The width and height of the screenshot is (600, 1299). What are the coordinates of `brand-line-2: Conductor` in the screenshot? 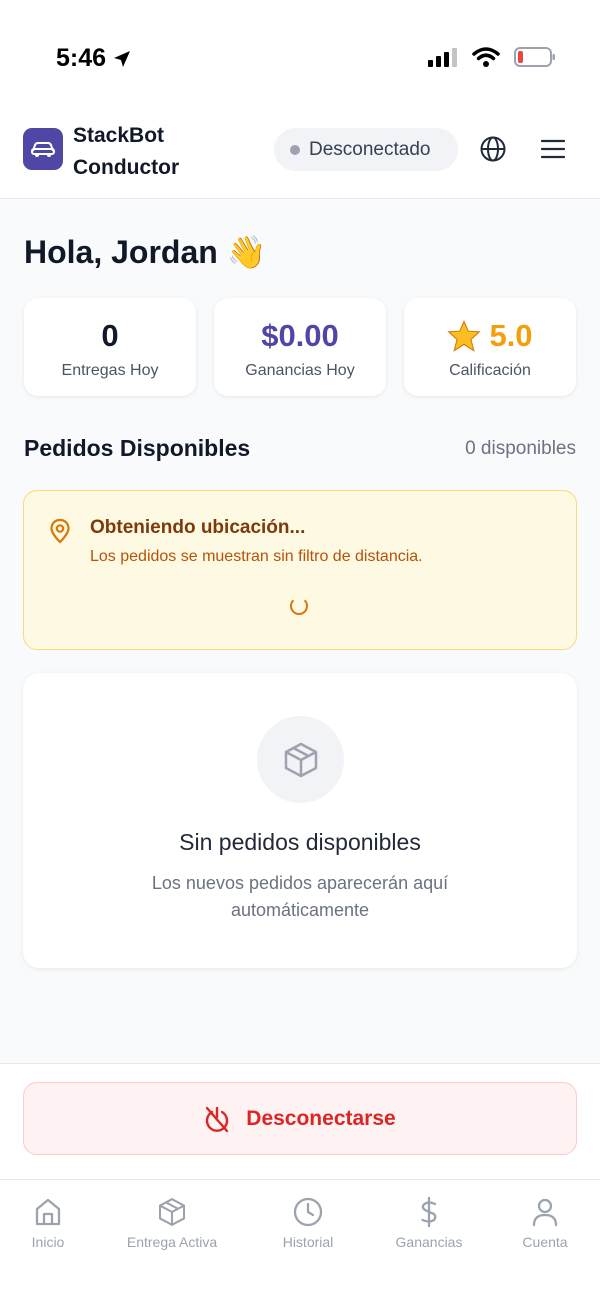 It's located at (126, 167).